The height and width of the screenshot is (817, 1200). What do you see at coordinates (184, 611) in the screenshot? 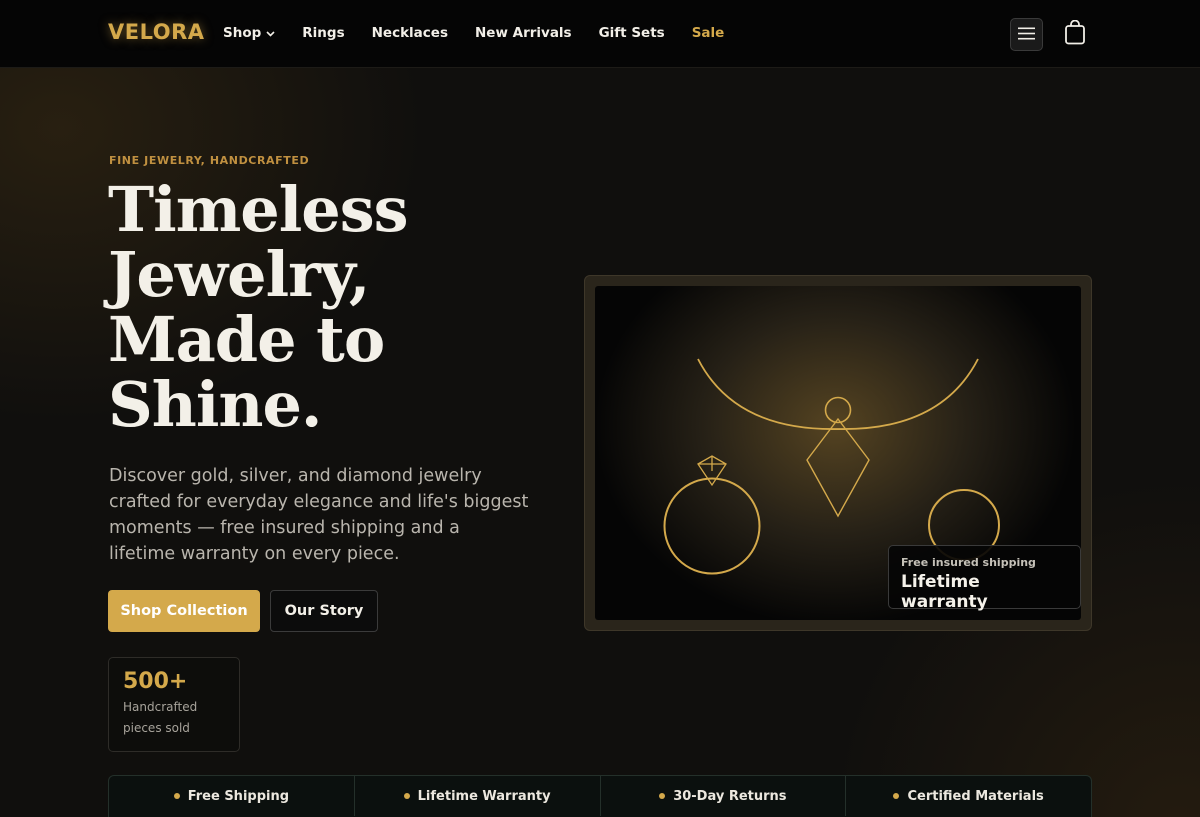
I see `shop-collection-button: Shop Collection` at bounding box center [184, 611].